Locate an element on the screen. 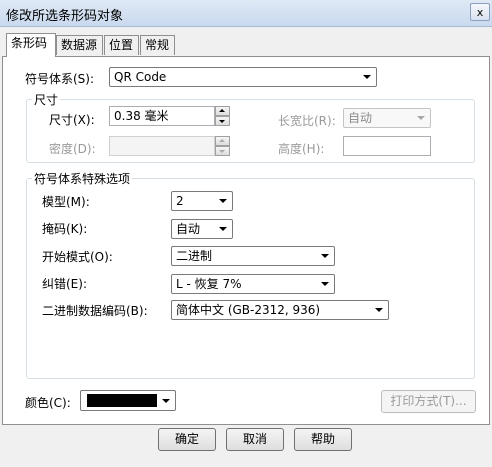 Image resolution: width=492 pixels, height=467 pixels. aspect-ratio-label: 长宽比(R): is located at coordinates (307, 121).